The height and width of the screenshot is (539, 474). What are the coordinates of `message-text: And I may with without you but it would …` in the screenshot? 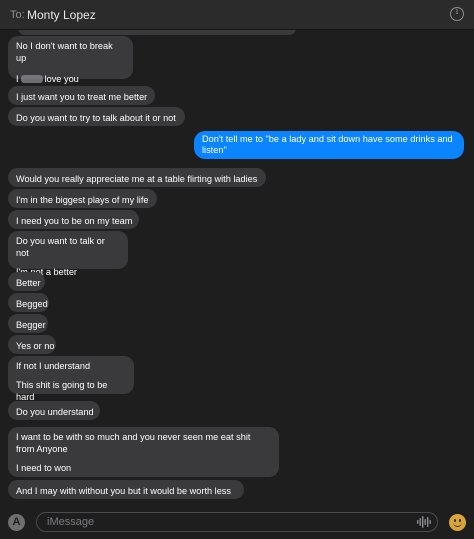 It's located at (123, 491).